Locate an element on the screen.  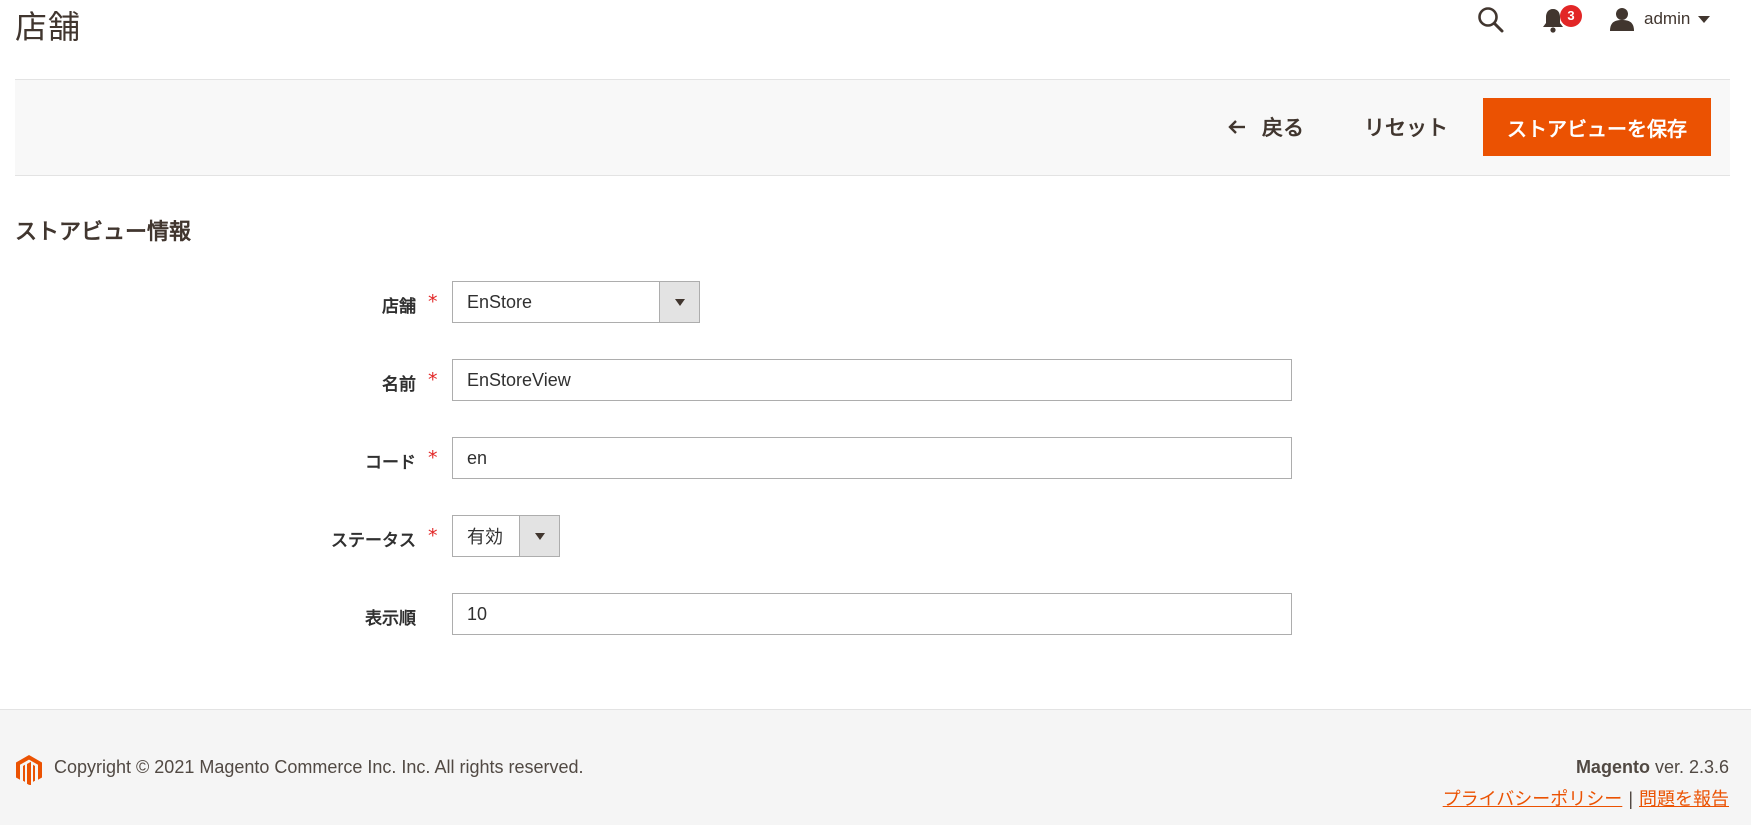
magento-version: Magento ver. 2.3.6 is located at coordinates (1652, 767).